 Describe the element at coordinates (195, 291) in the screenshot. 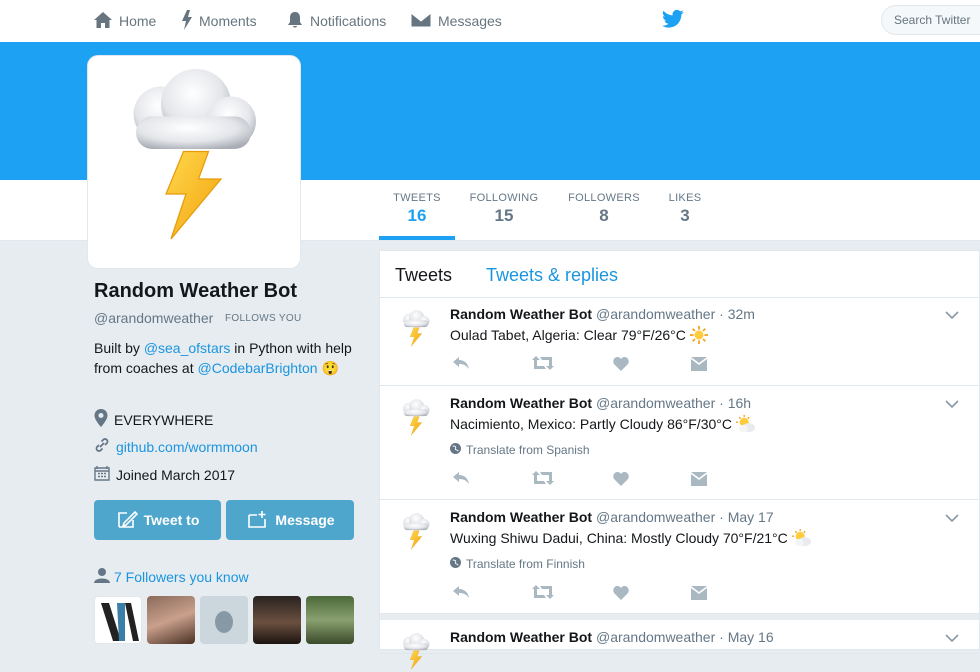

I see `profile-name: Random Weather Bot` at that location.